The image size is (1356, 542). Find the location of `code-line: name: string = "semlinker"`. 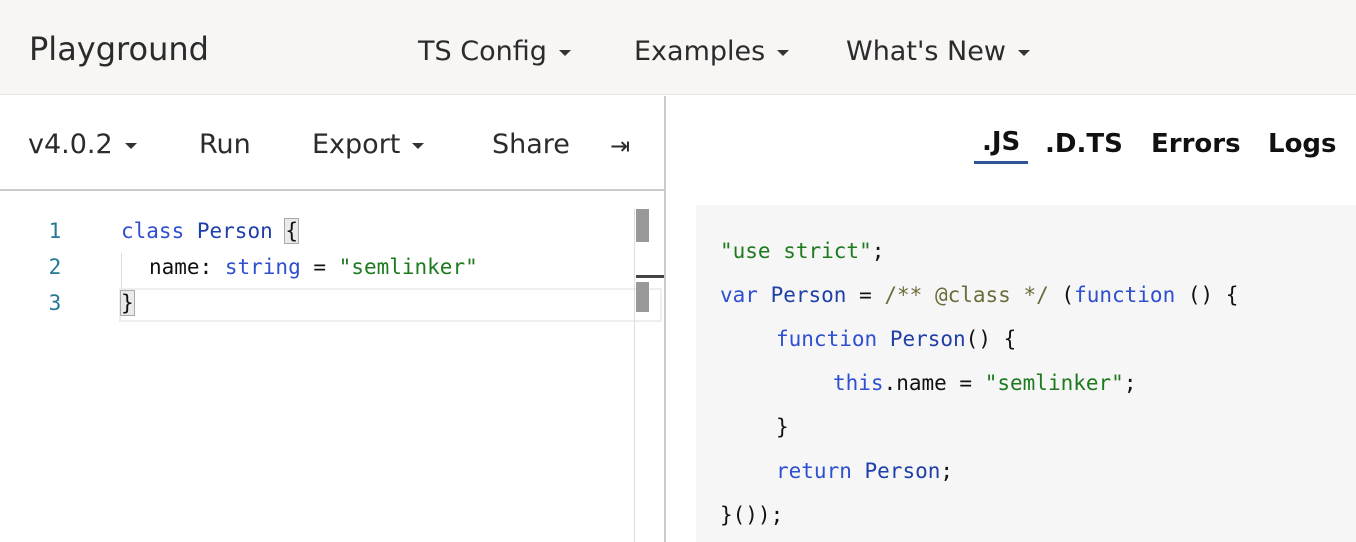

code-line: name: string = "semlinker" is located at coordinates (313, 267).